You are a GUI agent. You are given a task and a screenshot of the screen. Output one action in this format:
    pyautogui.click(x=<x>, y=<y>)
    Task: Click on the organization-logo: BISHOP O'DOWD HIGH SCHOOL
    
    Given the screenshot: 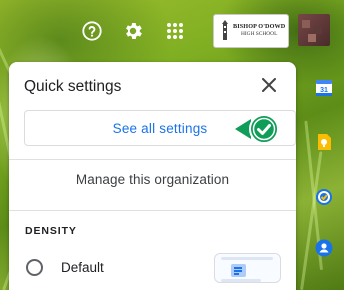 What is the action you would take?
    pyautogui.click(x=251, y=31)
    